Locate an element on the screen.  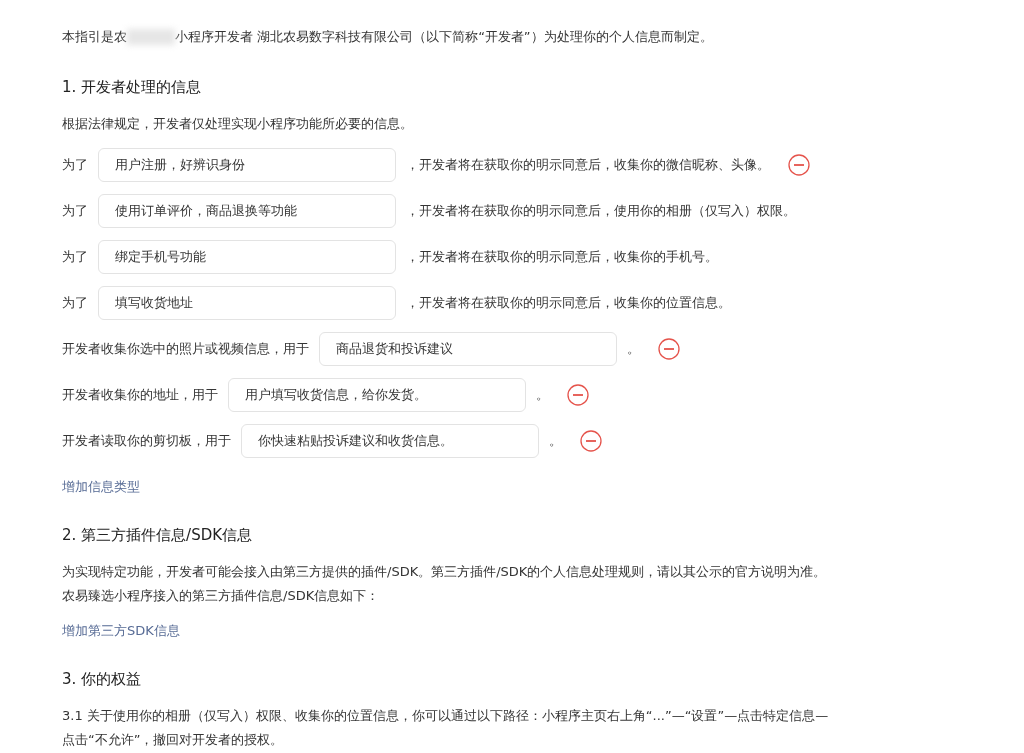
row-label: 开发者收集你的地址，用于 is located at coordinates (140, 395).